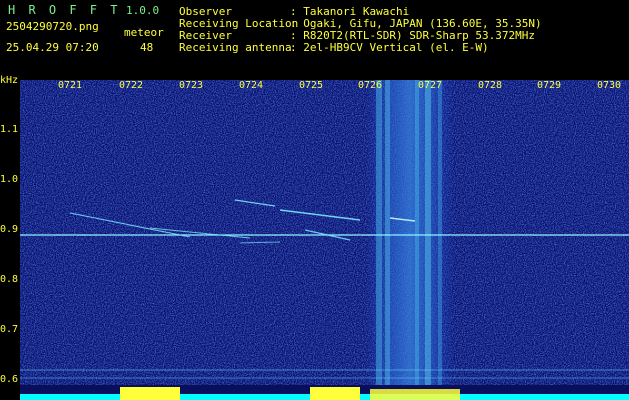 Image resolution: width=629 pixels, height=400 pixels. What do you see at coordinates (144, 32) in the screenshot?
I see `meteor-label: meteor` at bounding box center [144, 32].